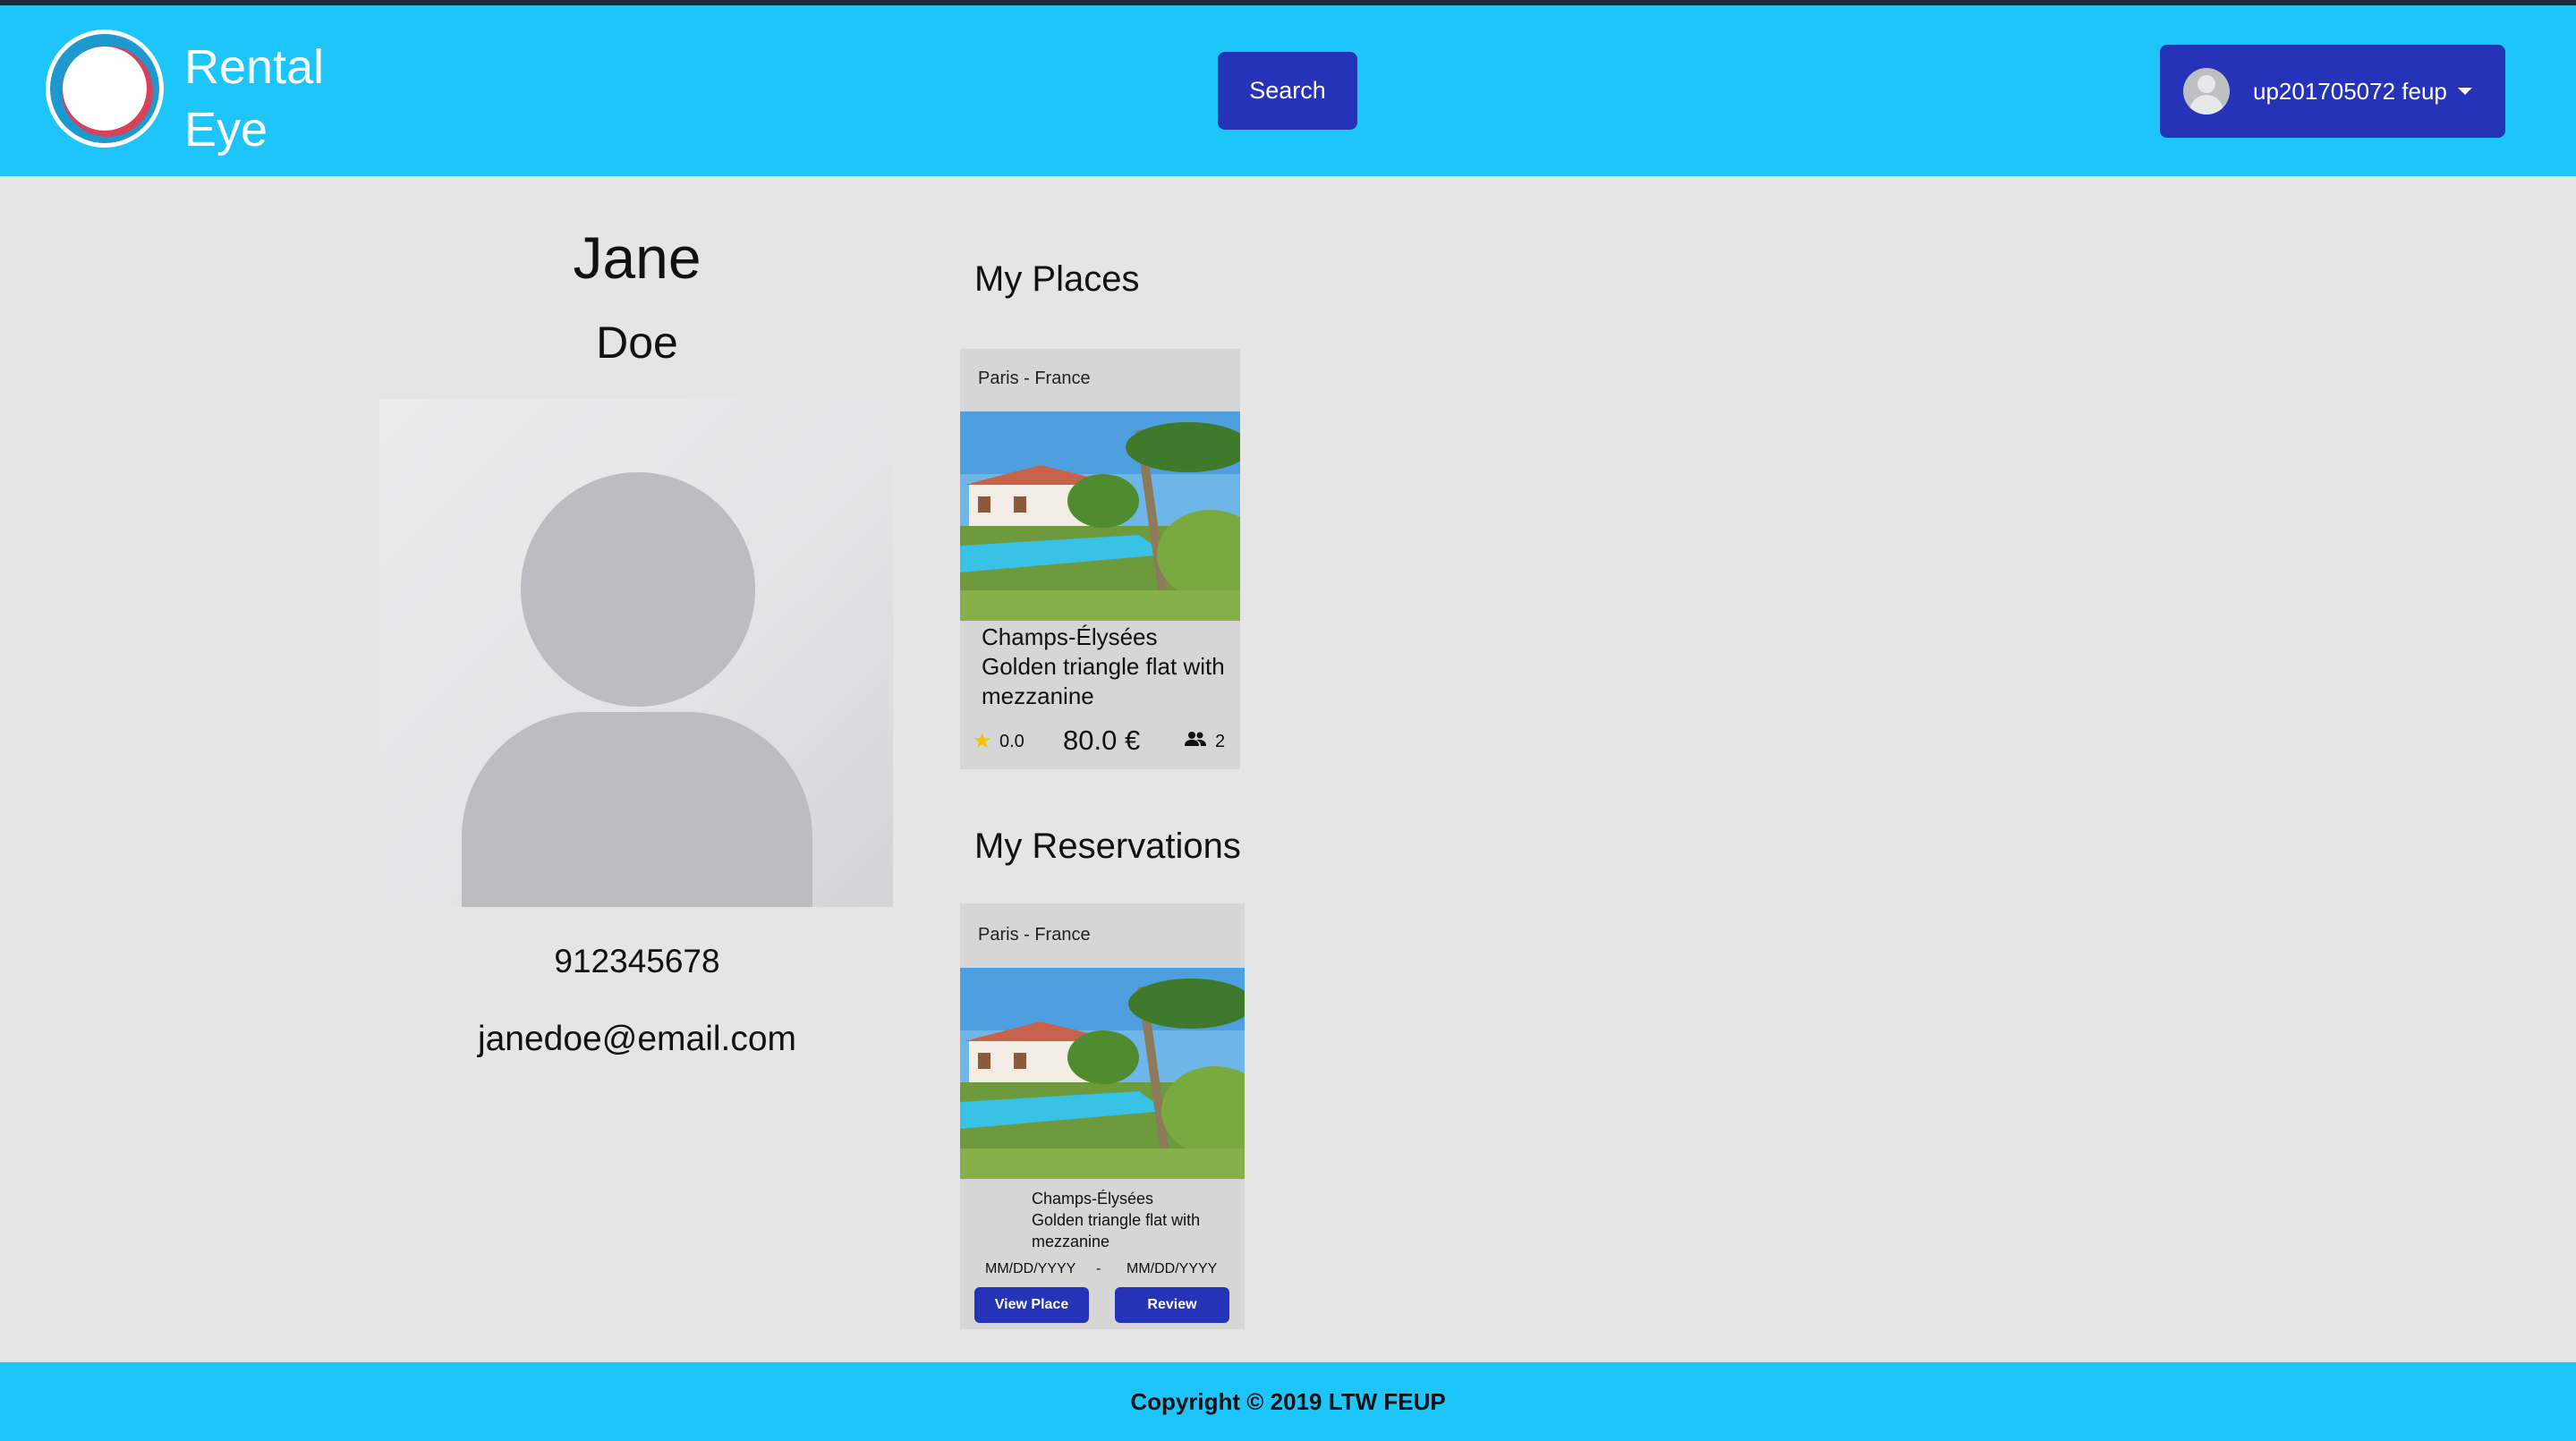 The height and width of the screenshot is (1441, 2576). What do you see at coordinates (1172, 1268) in the screenshot?
I see `reservation-date-to: MM/DD/YYYY` at bounding box center [1172, 1268].